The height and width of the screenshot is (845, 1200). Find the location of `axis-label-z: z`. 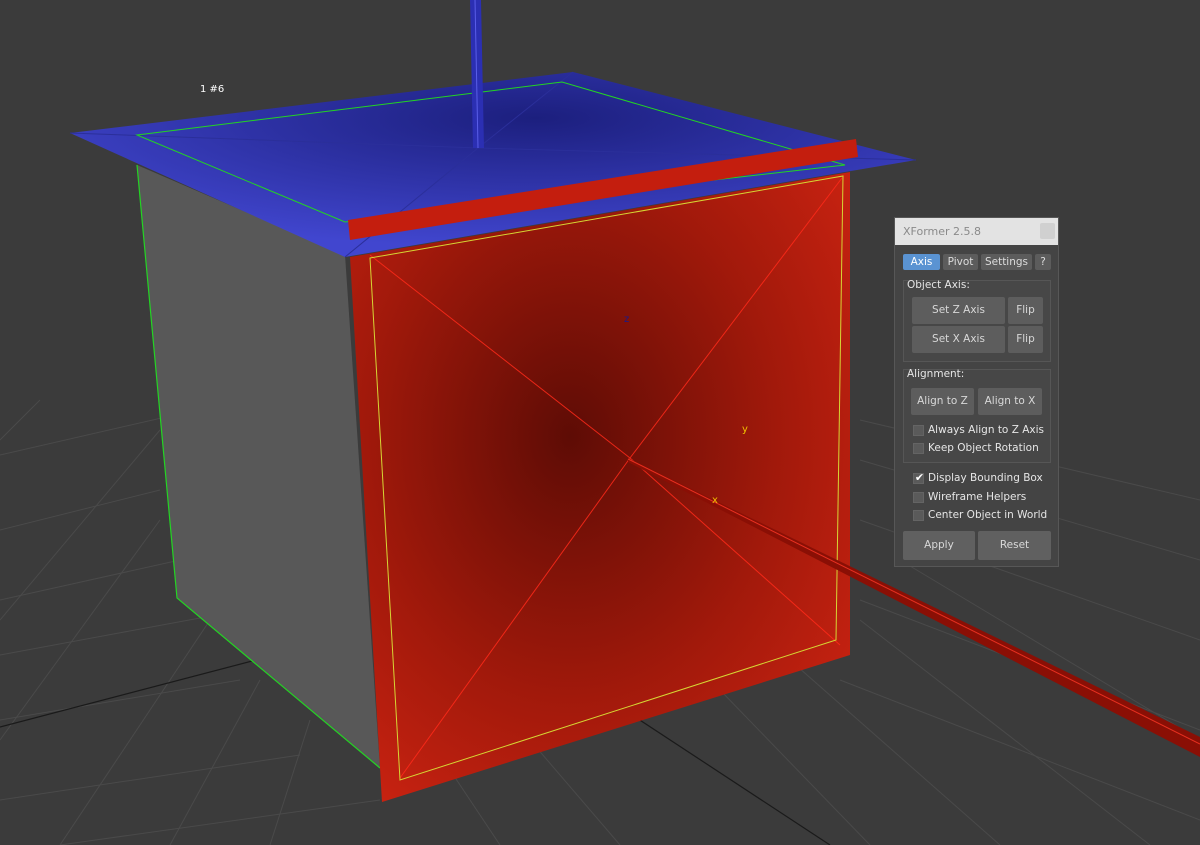

axis-label-z: z is located at coordinates (626, 319).